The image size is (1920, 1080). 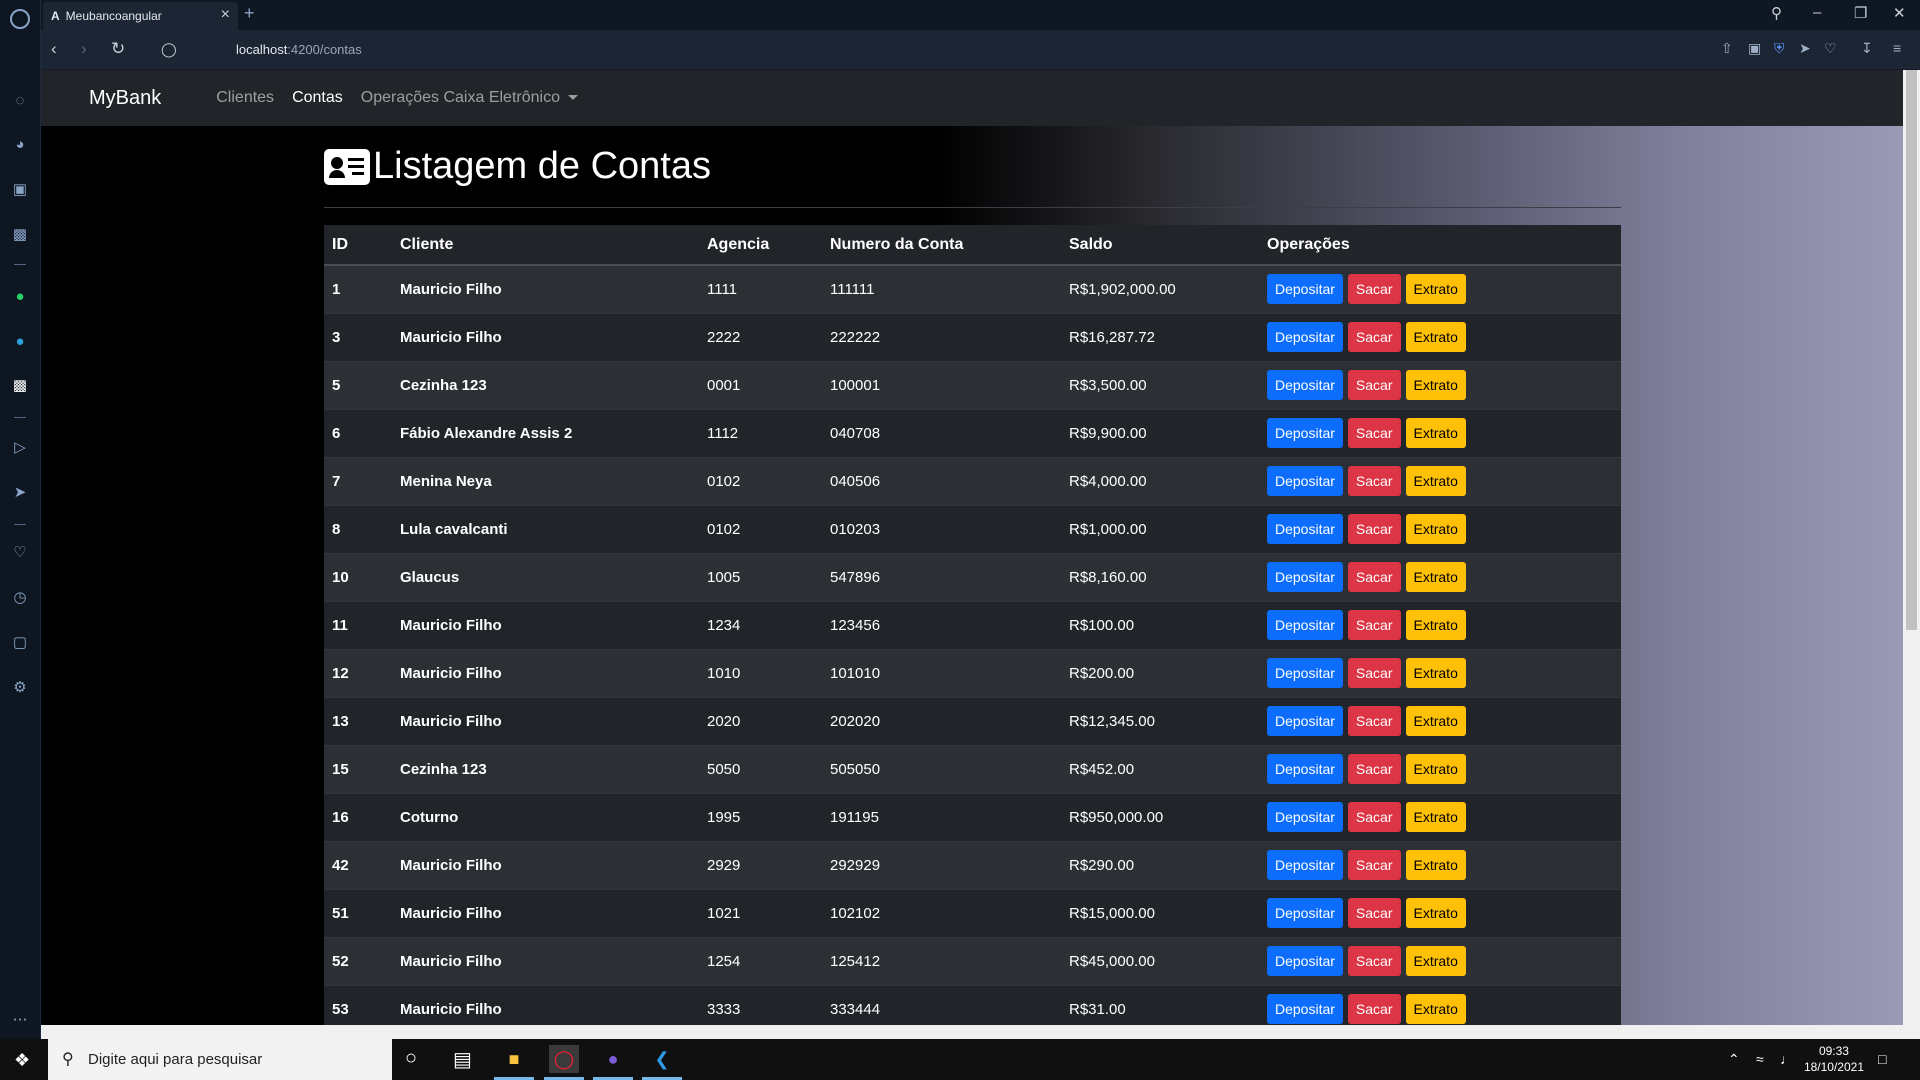 What do you see at coordinates (1867, 48) in the screenshot?
I see `download-icon: ↧` at bounding box center [1867, 48].